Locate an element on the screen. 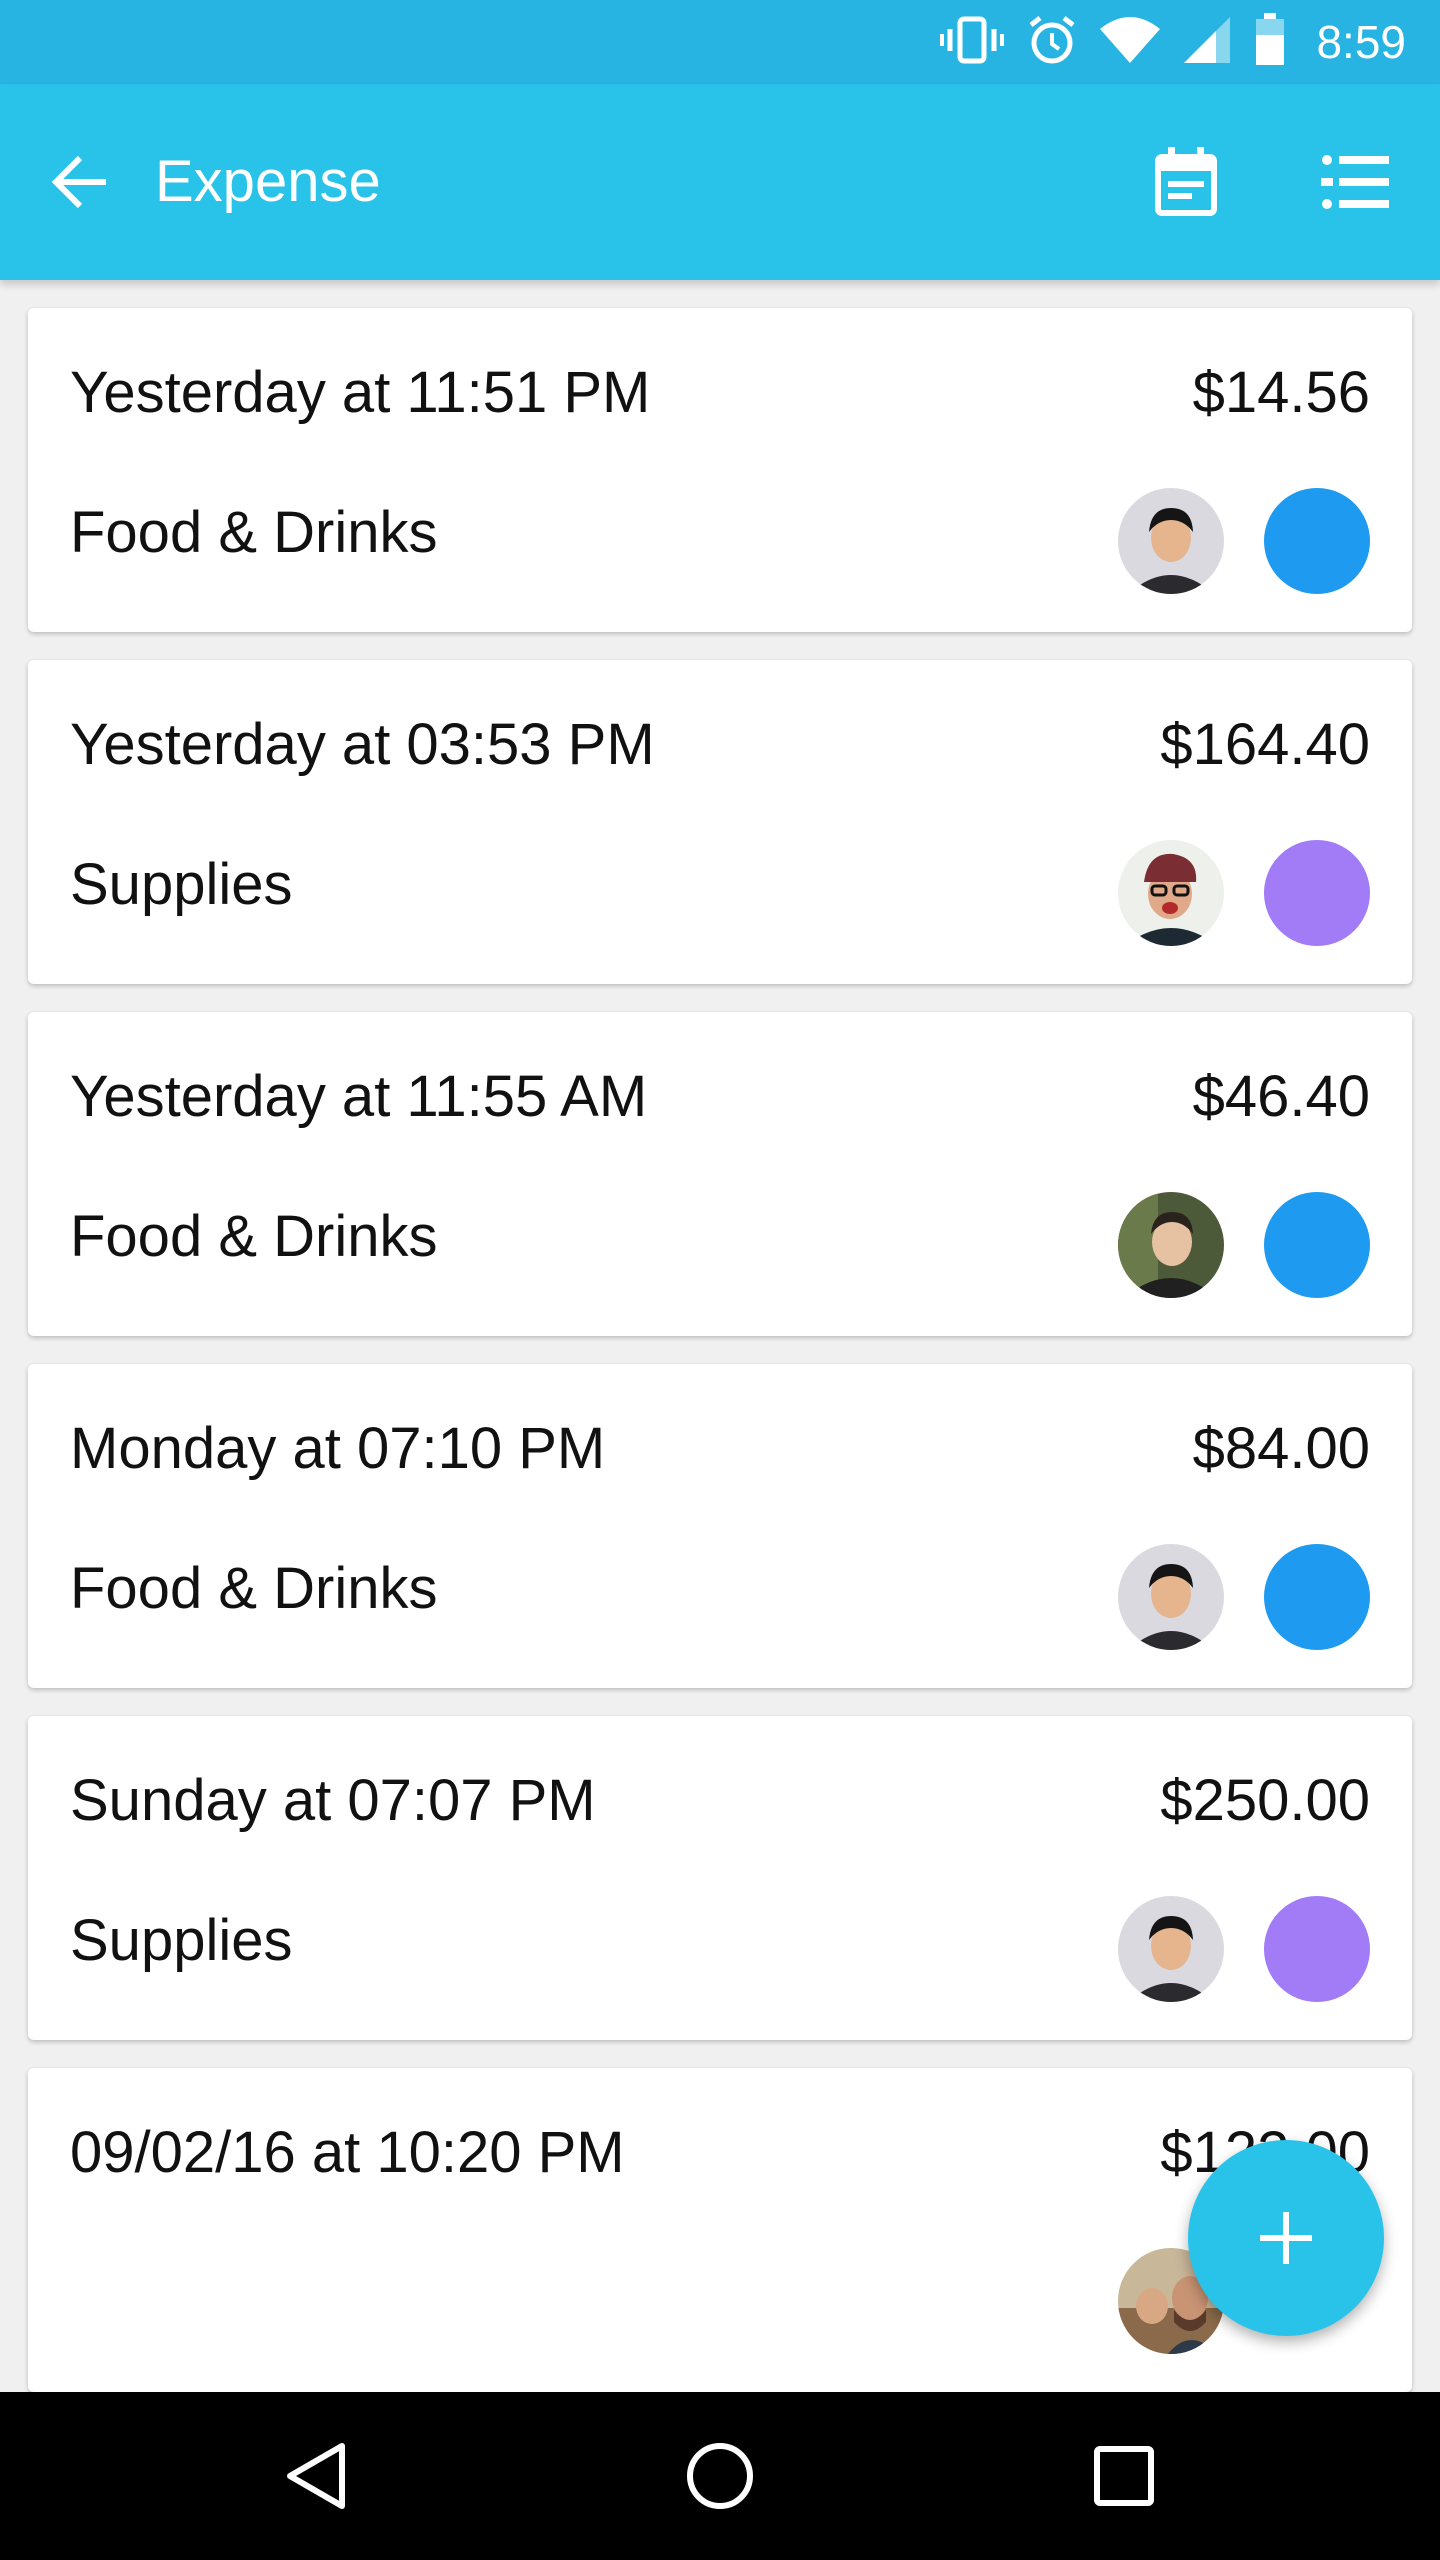 The image size is (1440, 2560). calendar-icon is located at coordinates (1186, 181).